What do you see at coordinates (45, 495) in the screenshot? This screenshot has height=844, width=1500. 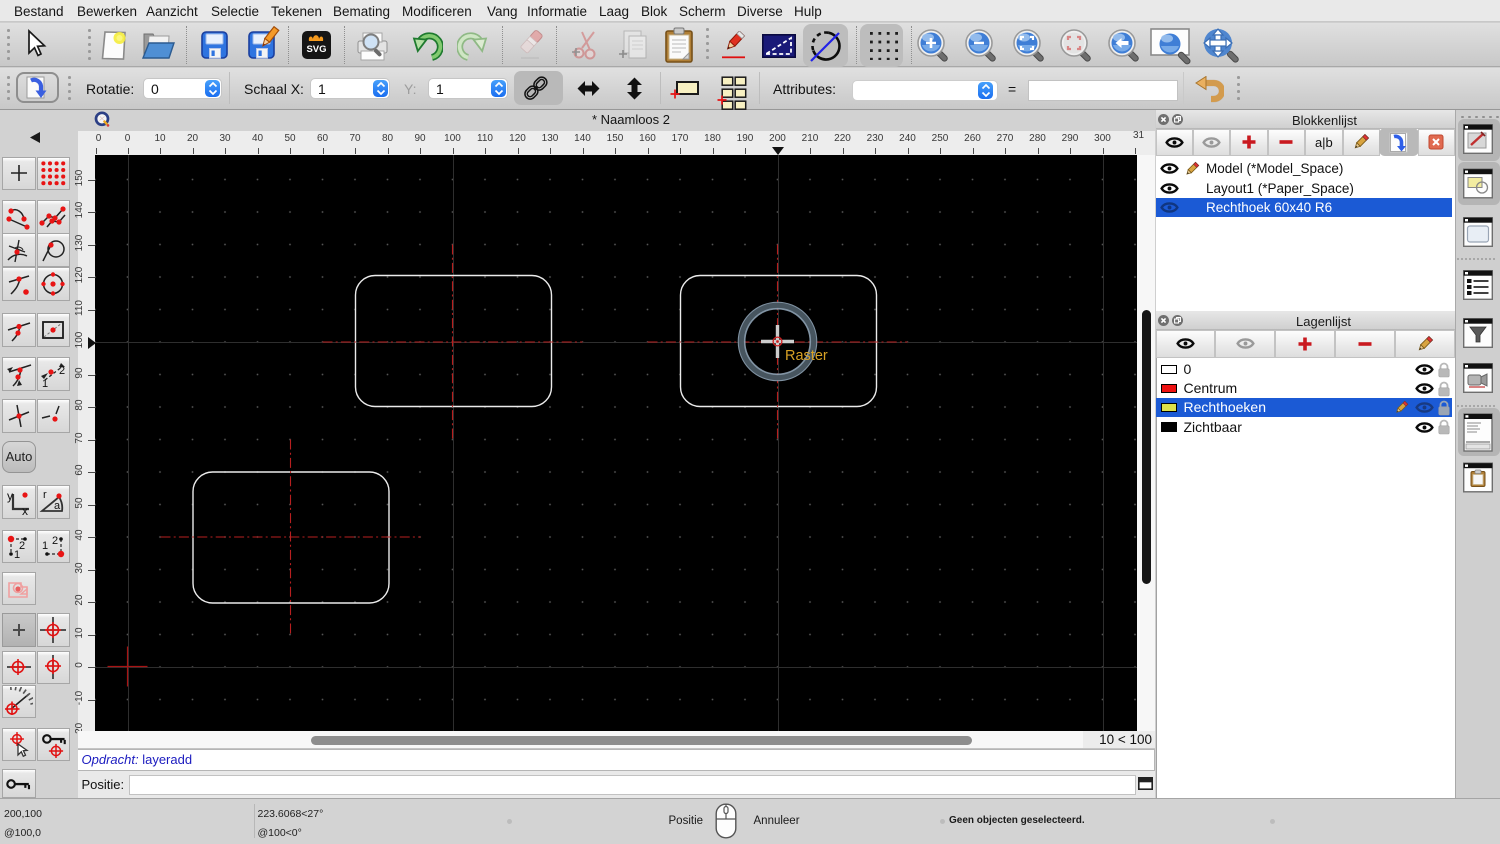 I see `svg-text: r` at bounding box center [45, 495].